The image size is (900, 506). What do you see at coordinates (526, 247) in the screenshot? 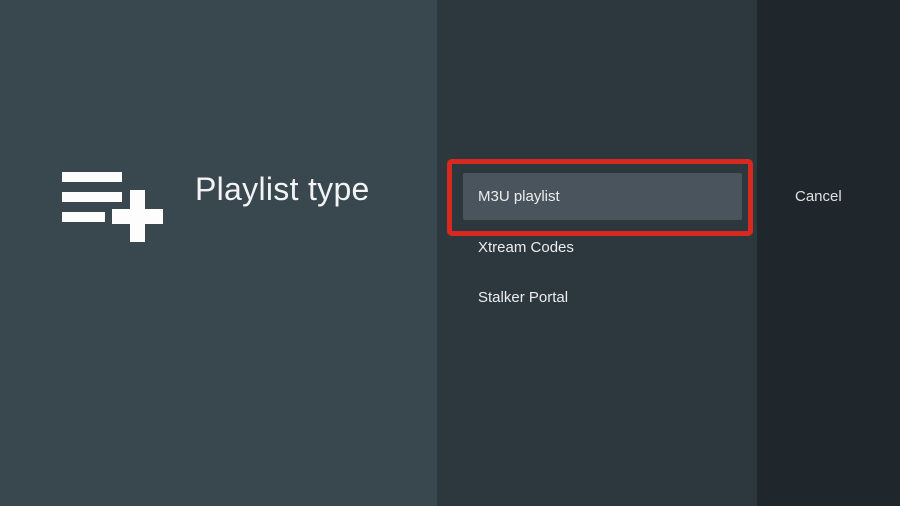
I see `option-label: Xtream Codes` at bounding box center [526, 247].